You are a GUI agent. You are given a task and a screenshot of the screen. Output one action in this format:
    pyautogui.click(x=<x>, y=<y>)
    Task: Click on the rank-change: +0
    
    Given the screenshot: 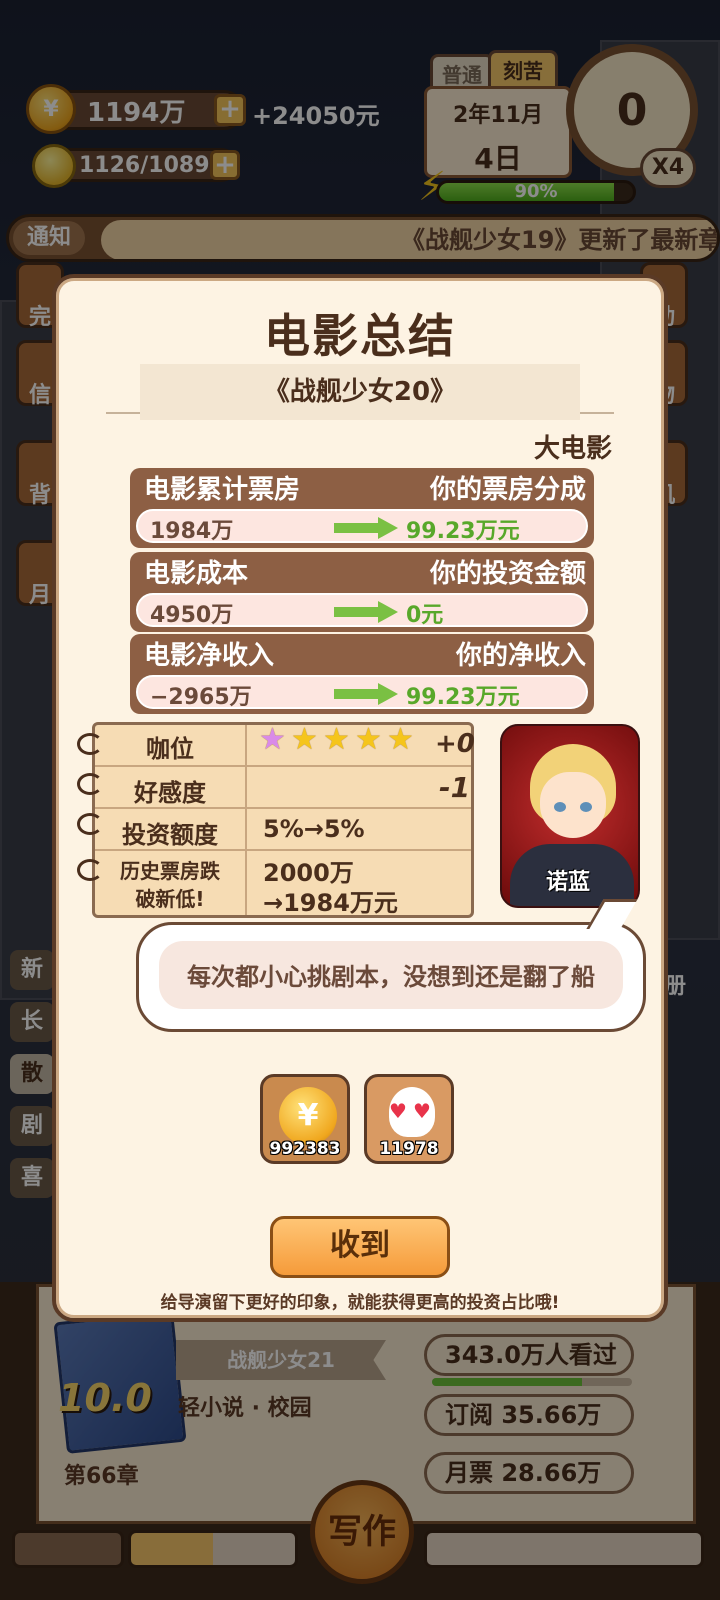 What is the action you would take?
    pyautogui.click(x=455, y=744)
    